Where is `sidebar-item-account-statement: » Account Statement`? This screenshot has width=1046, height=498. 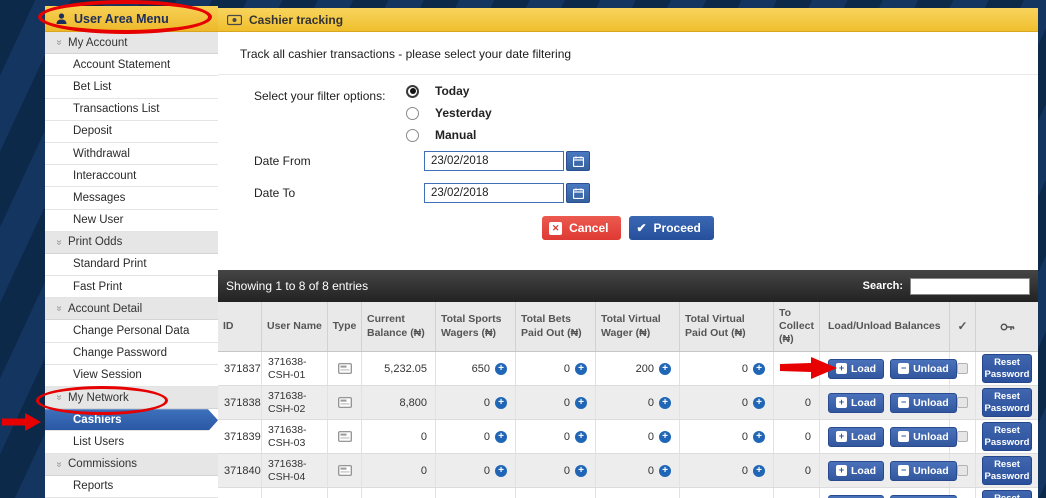
sidebar-item-account-statement: » Account Statement is located at coordinates (131, 65).